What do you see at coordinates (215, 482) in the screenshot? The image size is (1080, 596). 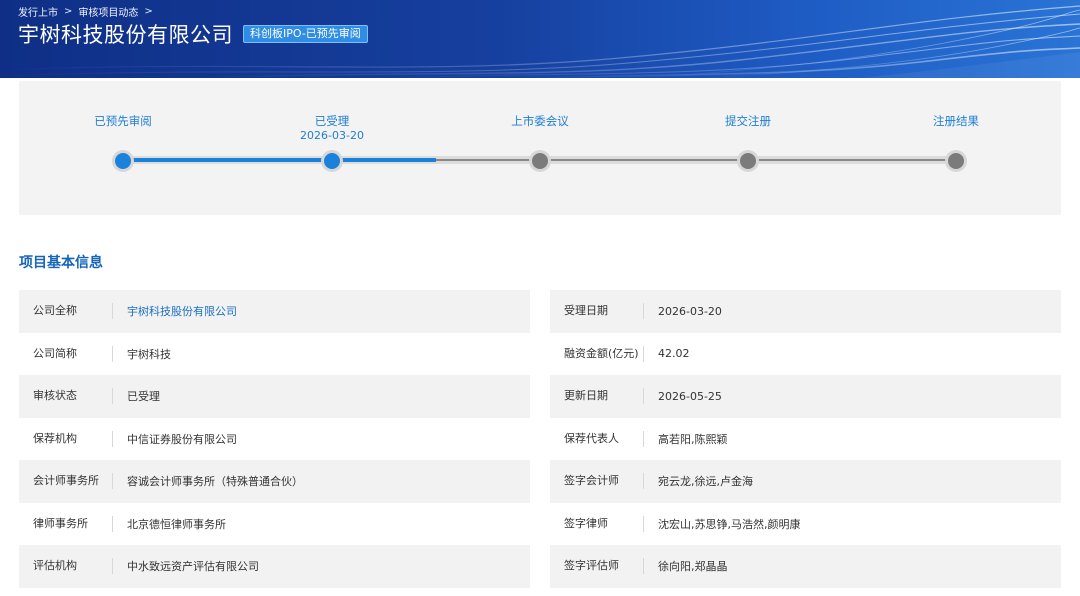 I see `info-value: 容诚会计师事务所（特殊普通合伙）` at bounding box center [215, 482].